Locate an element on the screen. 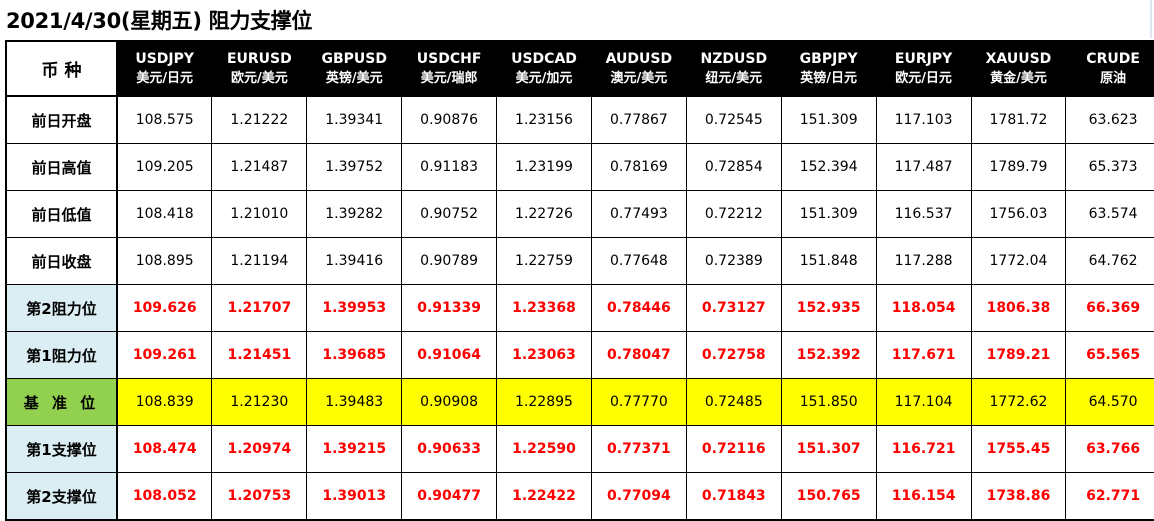  symbol-name: 欧元/美元 is located at coordinates (259, 78).